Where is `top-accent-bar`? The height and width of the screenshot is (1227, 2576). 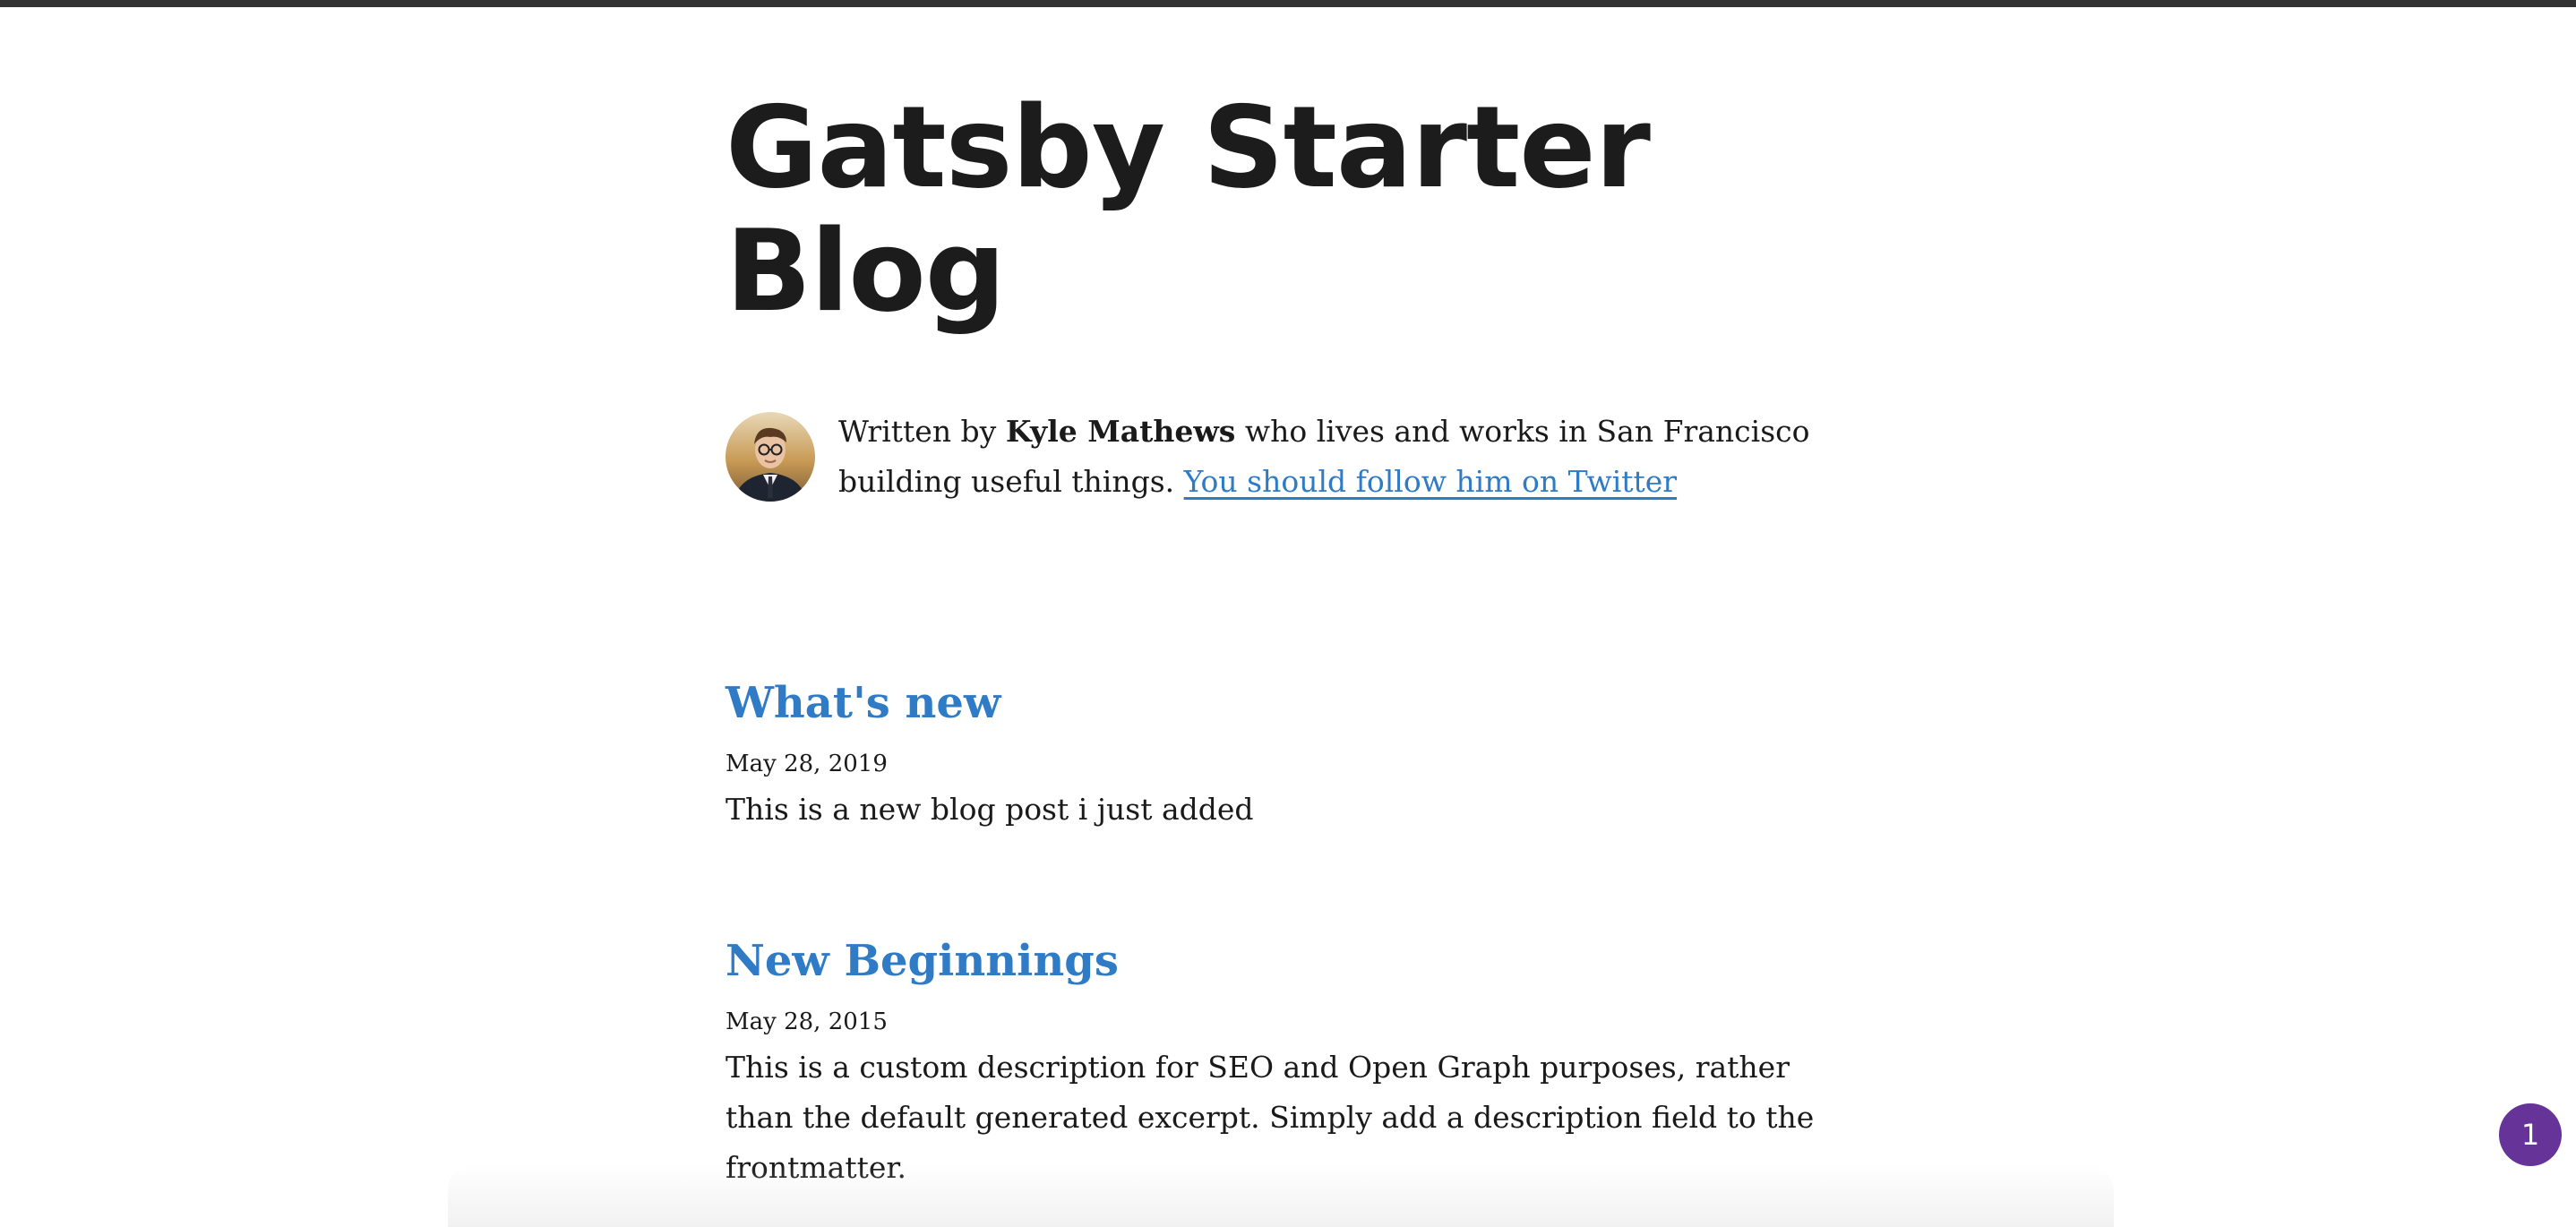 top-accent-bar is located at coordinates (1288, 3).